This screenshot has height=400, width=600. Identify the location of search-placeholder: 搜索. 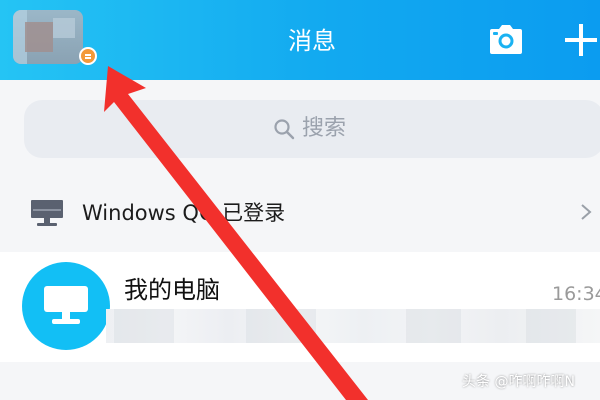
(324, 128).